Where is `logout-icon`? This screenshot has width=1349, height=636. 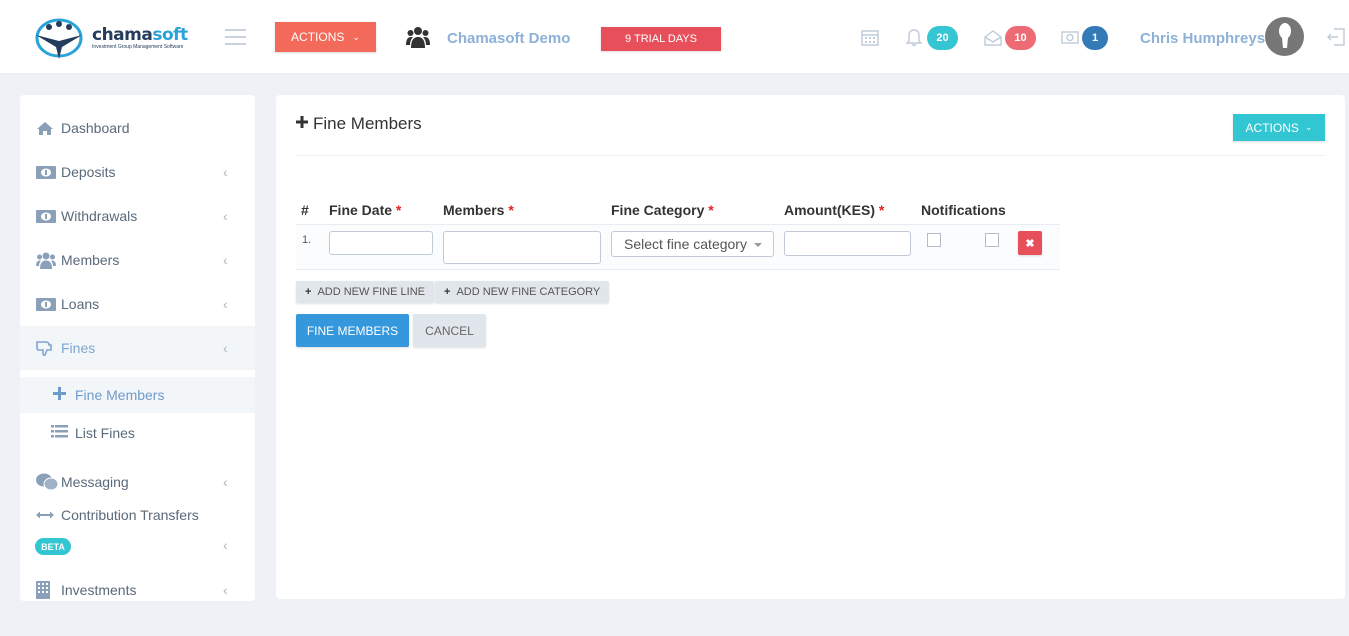 logout-icon is located at coordinates (1336, 37).